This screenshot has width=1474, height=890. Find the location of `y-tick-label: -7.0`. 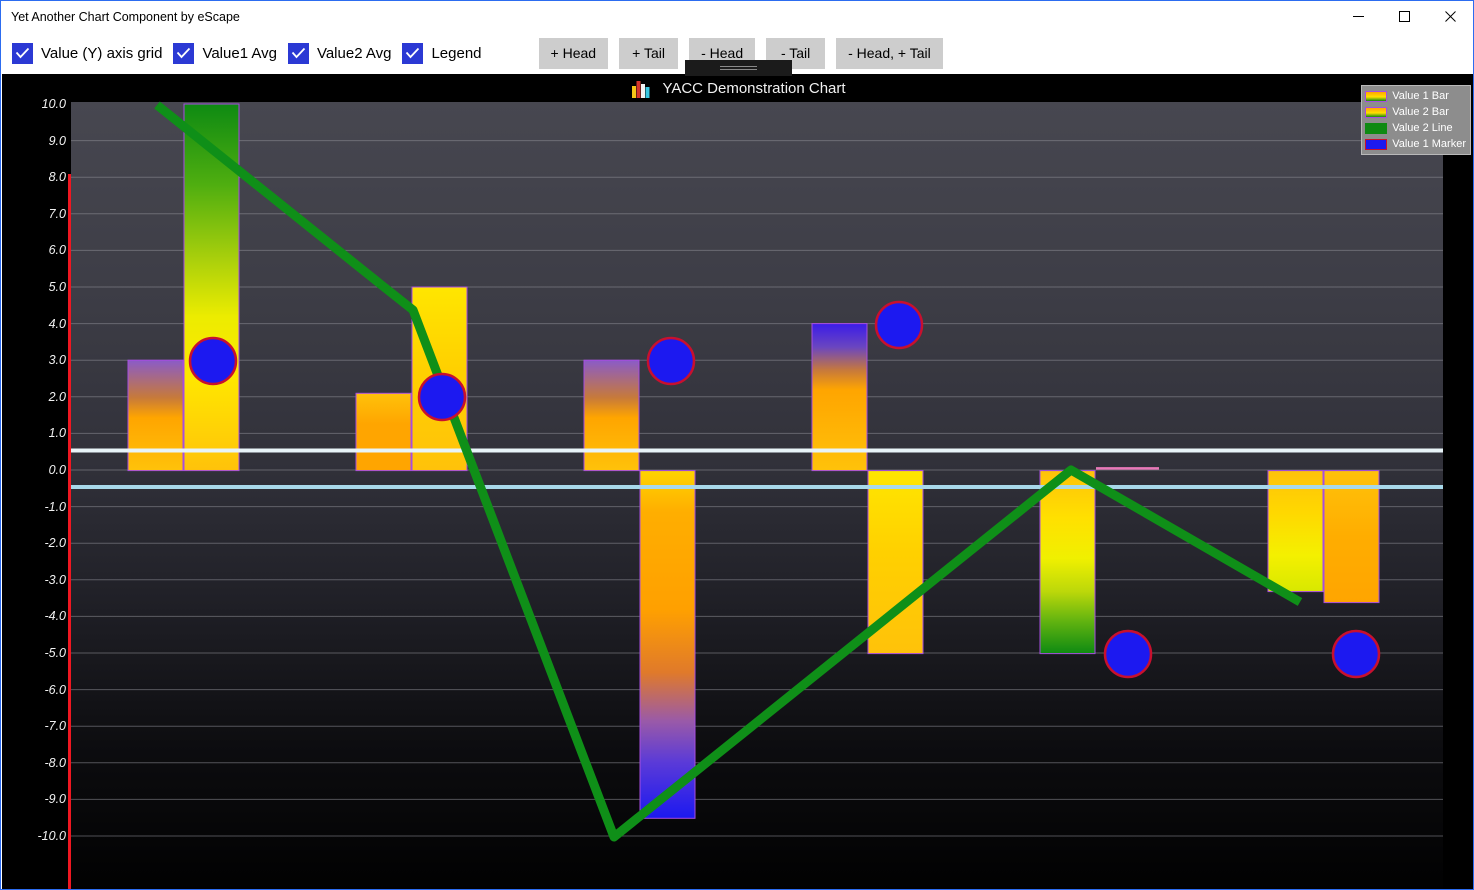

y-tick-label: -7.0 is located at coordinates (55, 726).